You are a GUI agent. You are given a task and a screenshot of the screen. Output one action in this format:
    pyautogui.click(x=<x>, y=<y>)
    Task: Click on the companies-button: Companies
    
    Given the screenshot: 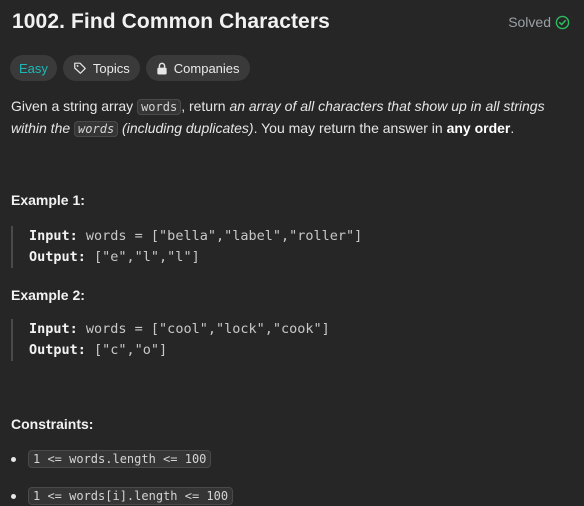 What is the action you would take?
    pyautogui.click(x=197, y=68)
    